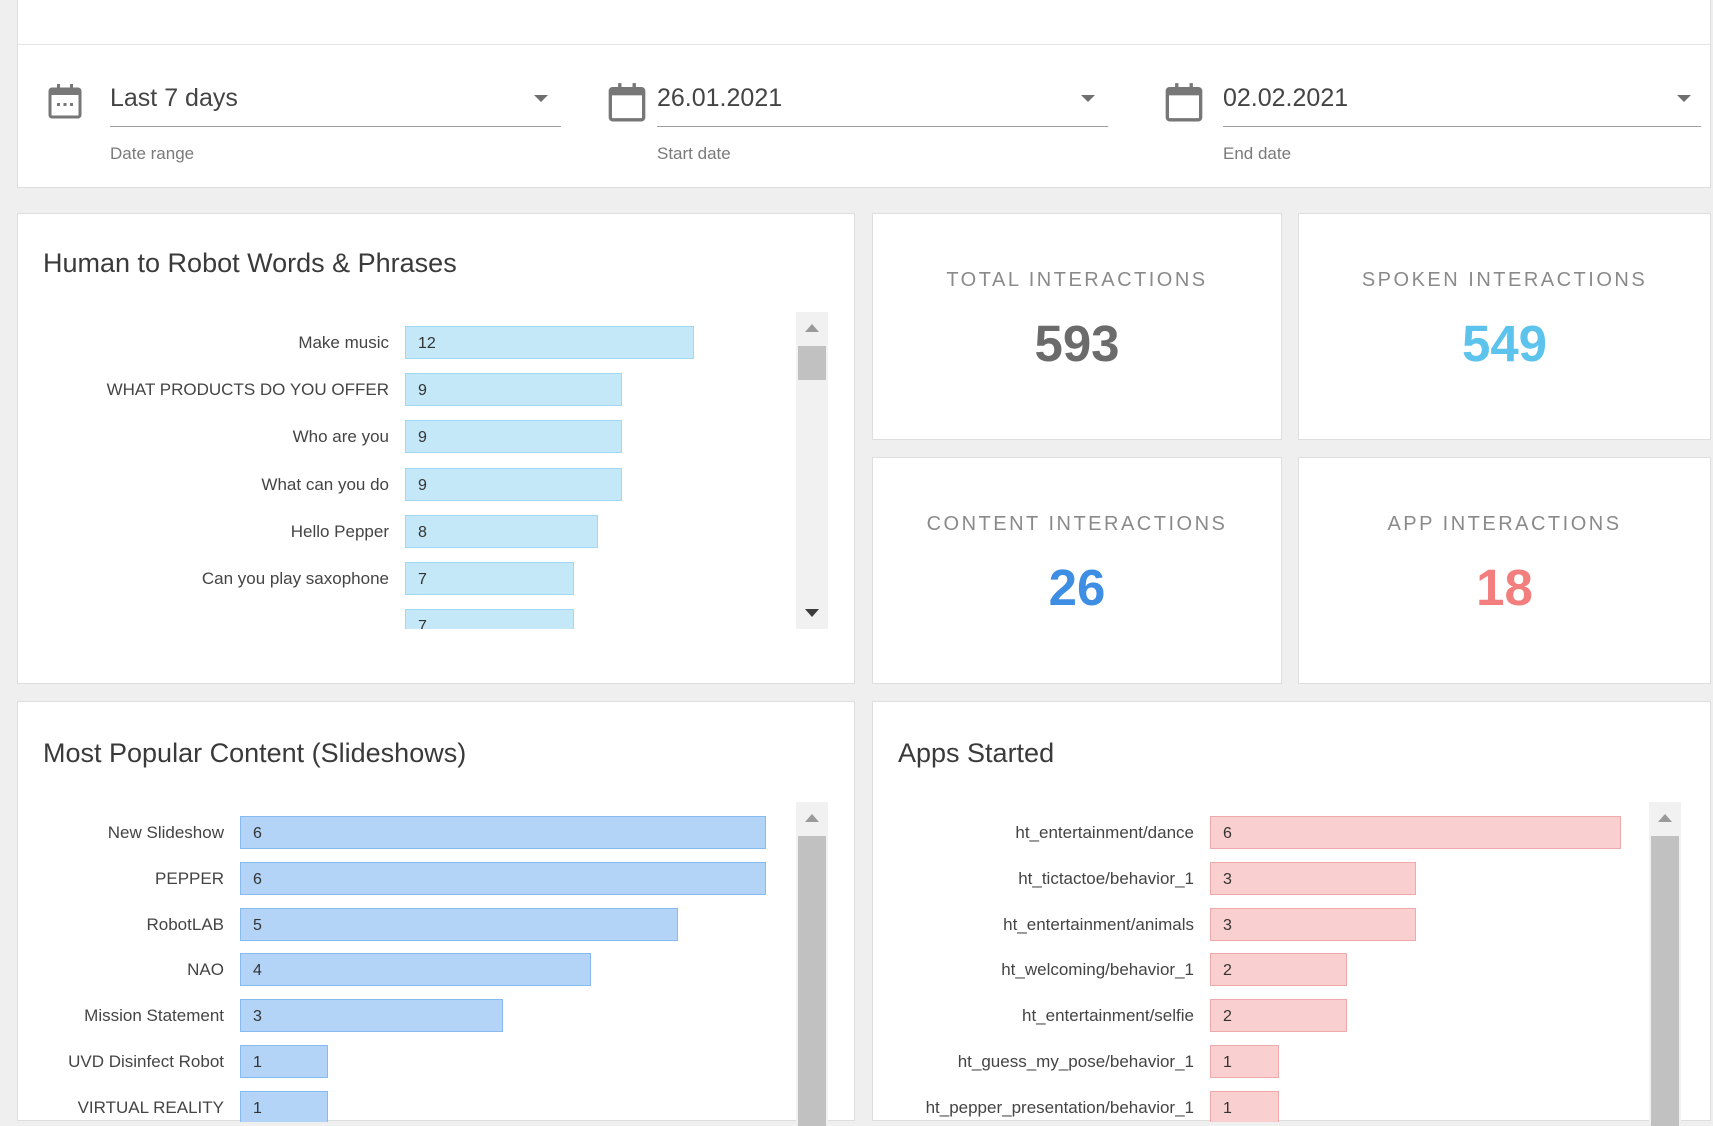  What do you see at coordinates (1504, 343) in the screenshot?
I see `spoken-interactions-value: 549` at bounding box center [1504, 343].